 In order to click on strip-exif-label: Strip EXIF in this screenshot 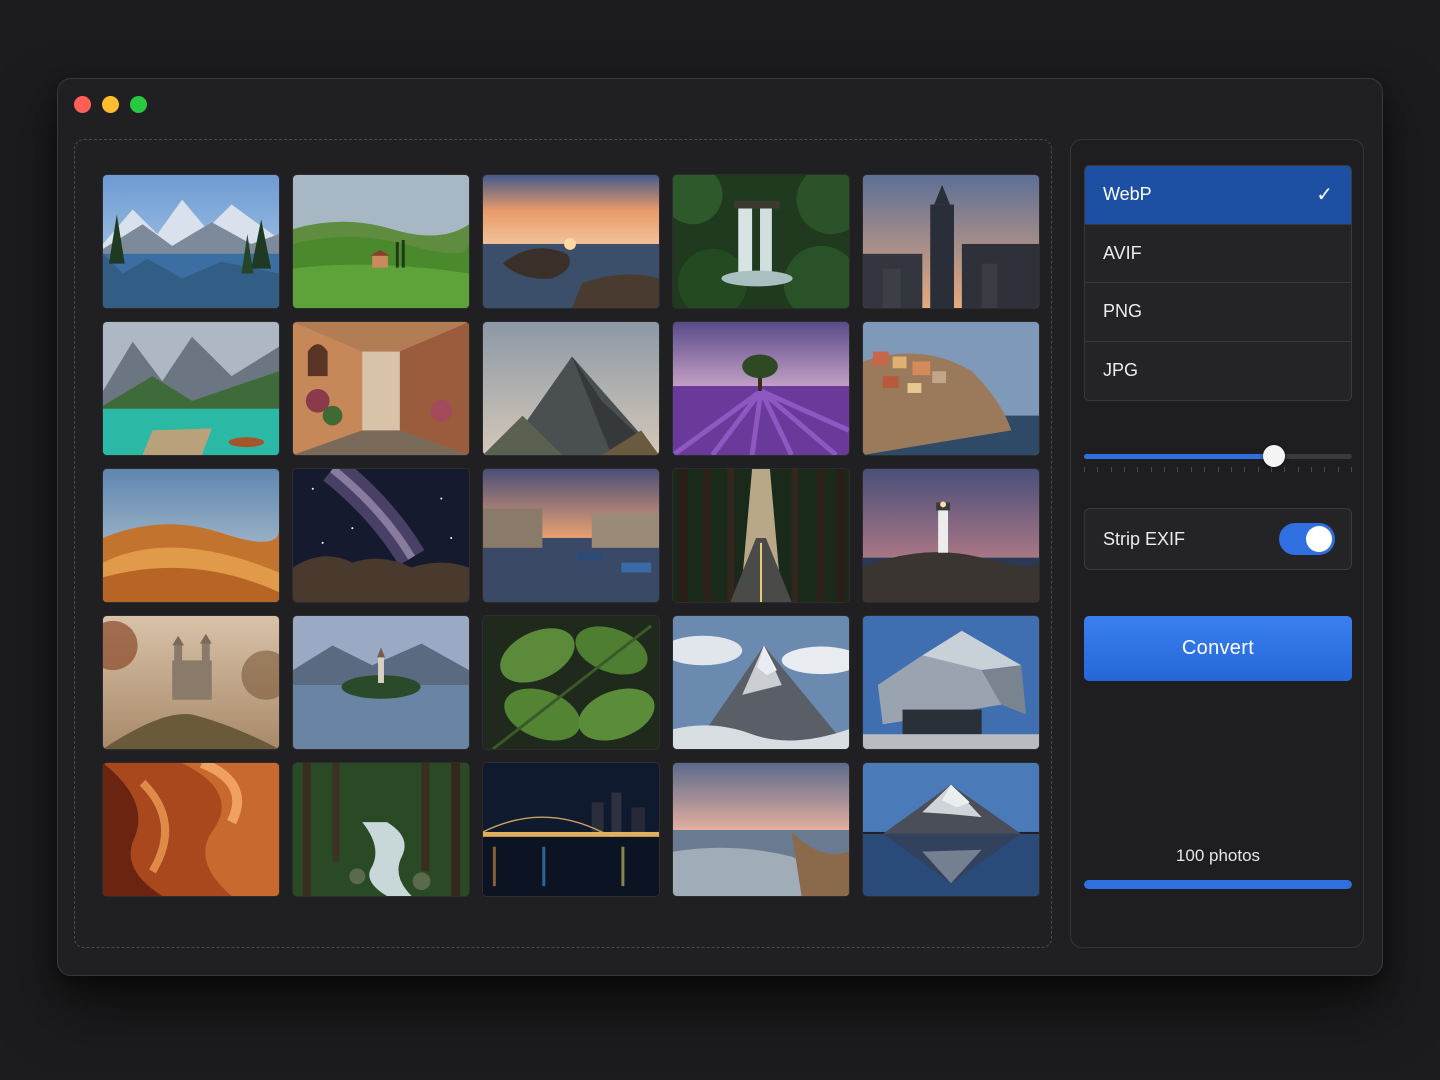, I will do `click(1144, 538)`.